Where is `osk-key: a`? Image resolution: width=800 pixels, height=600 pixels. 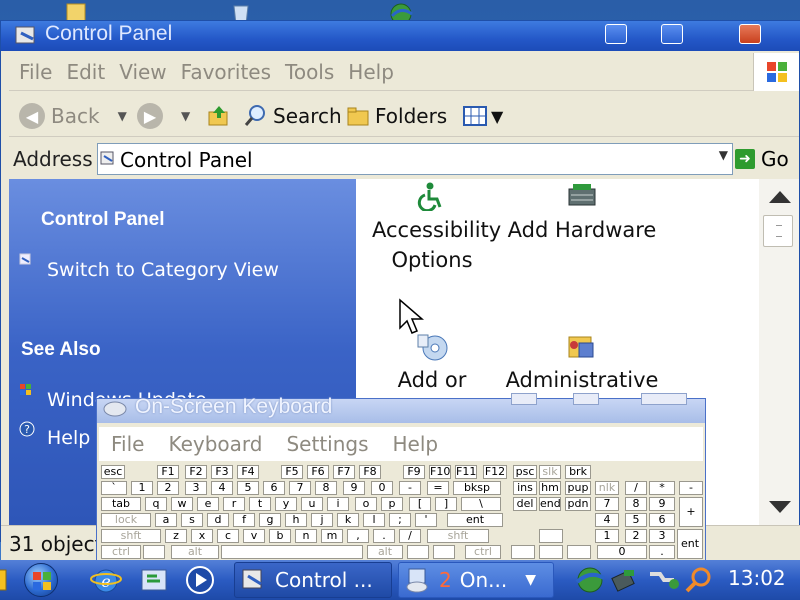 osk-key: a is located at coordinates (166, 520).